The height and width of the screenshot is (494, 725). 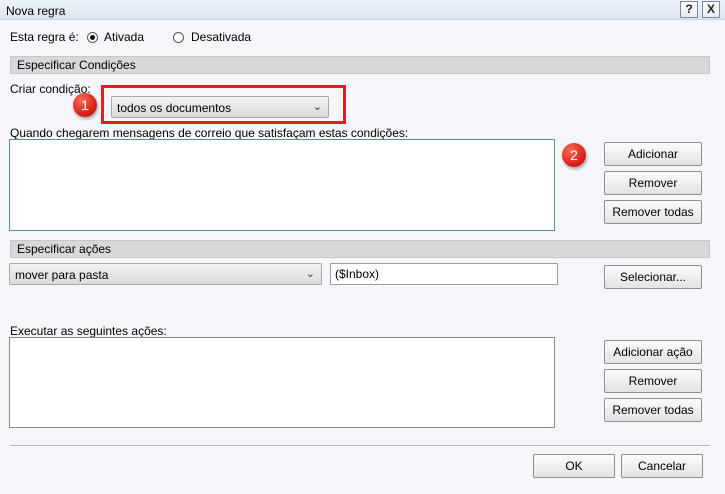 What do you see at coordinates (310, 274) in the screenshot?
I see `chevron-down-icon: ⌄` at bounding box center [310, 274].